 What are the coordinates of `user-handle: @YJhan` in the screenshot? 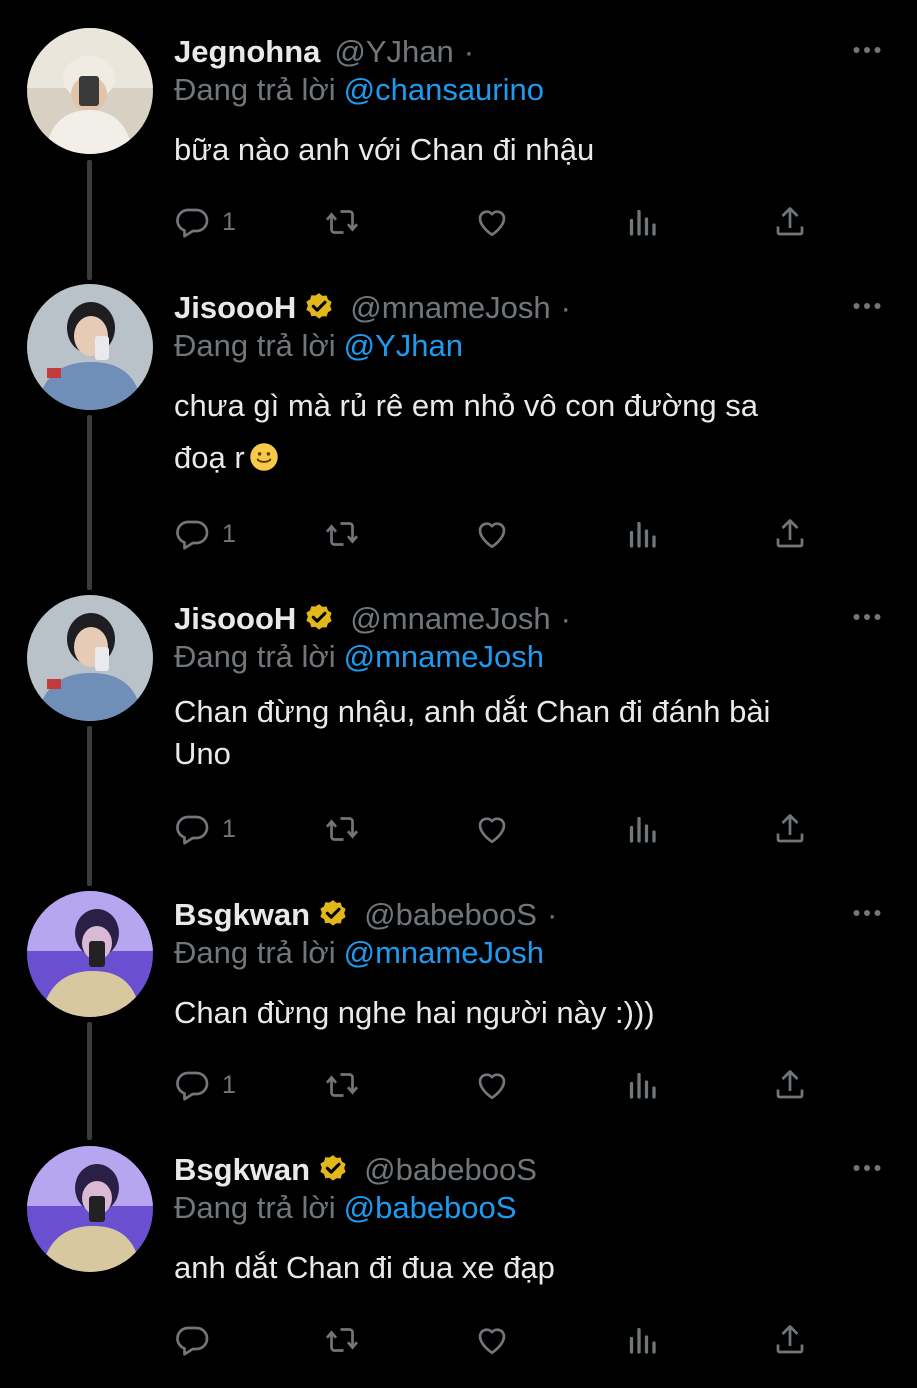 It's located at (393, 52).